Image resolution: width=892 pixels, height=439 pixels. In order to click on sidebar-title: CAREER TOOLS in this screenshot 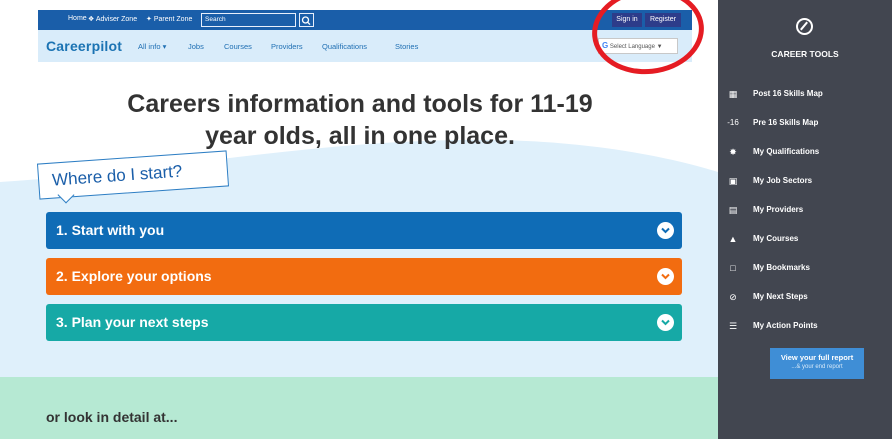, I will do `click(805, 54)`.